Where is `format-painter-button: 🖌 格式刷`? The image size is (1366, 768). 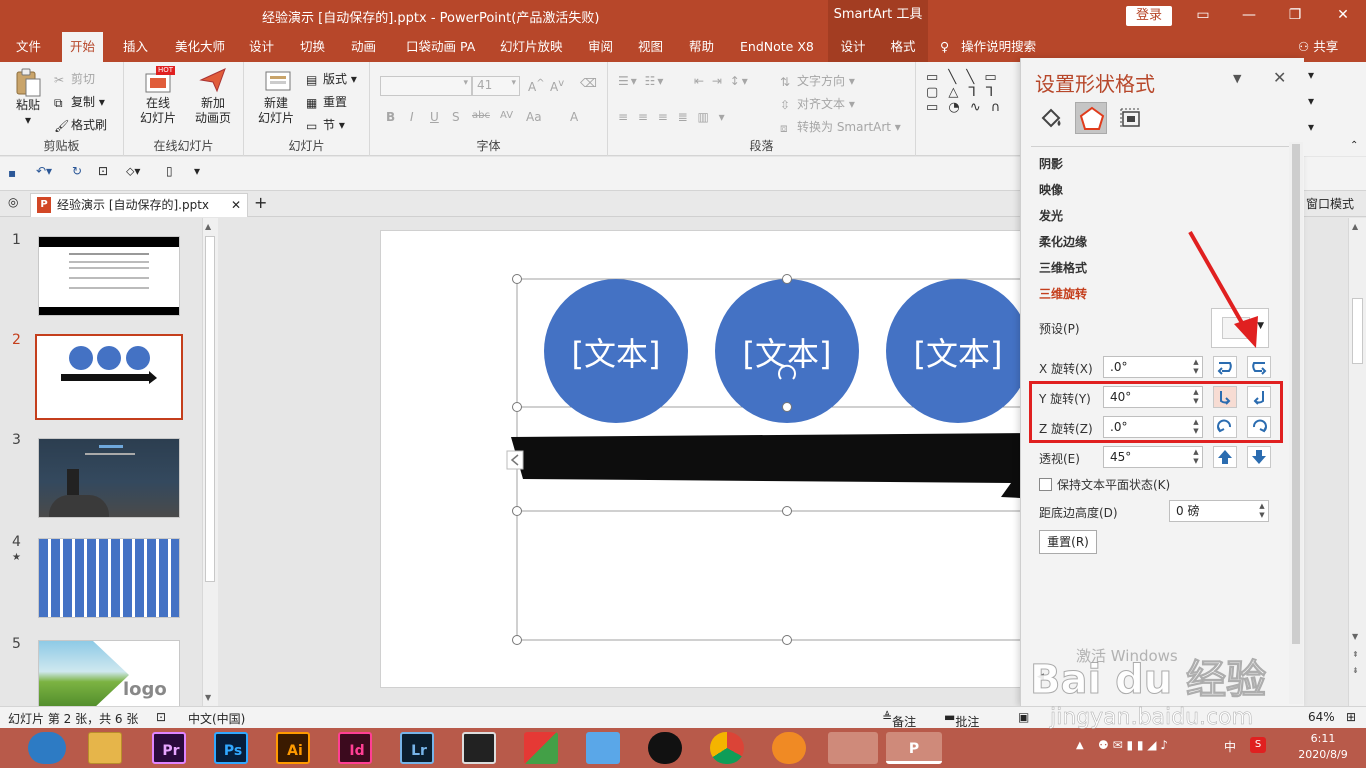 format-painter-button: 🖌 格式刷 is located at coordinates (80, 124).